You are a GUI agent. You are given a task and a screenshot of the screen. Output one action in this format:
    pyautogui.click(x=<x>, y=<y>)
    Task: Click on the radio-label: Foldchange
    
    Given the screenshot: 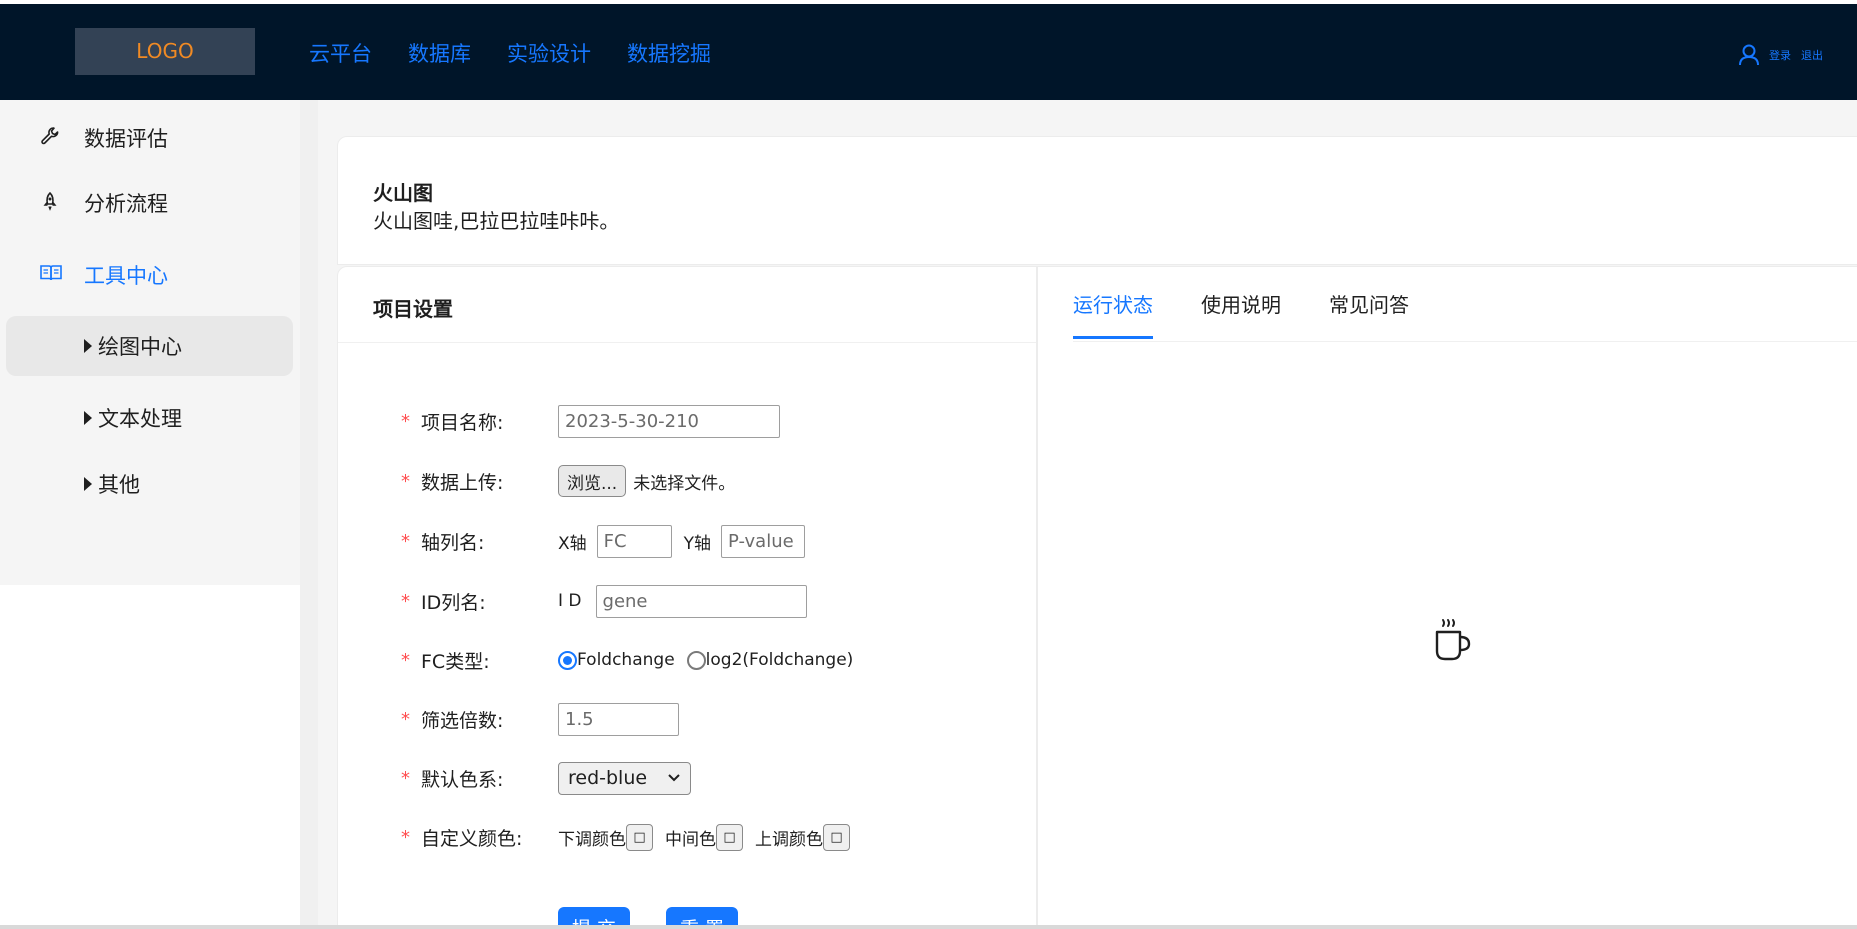 What is the action you would take?
    pyautogui.click(x=626, y=660)
    